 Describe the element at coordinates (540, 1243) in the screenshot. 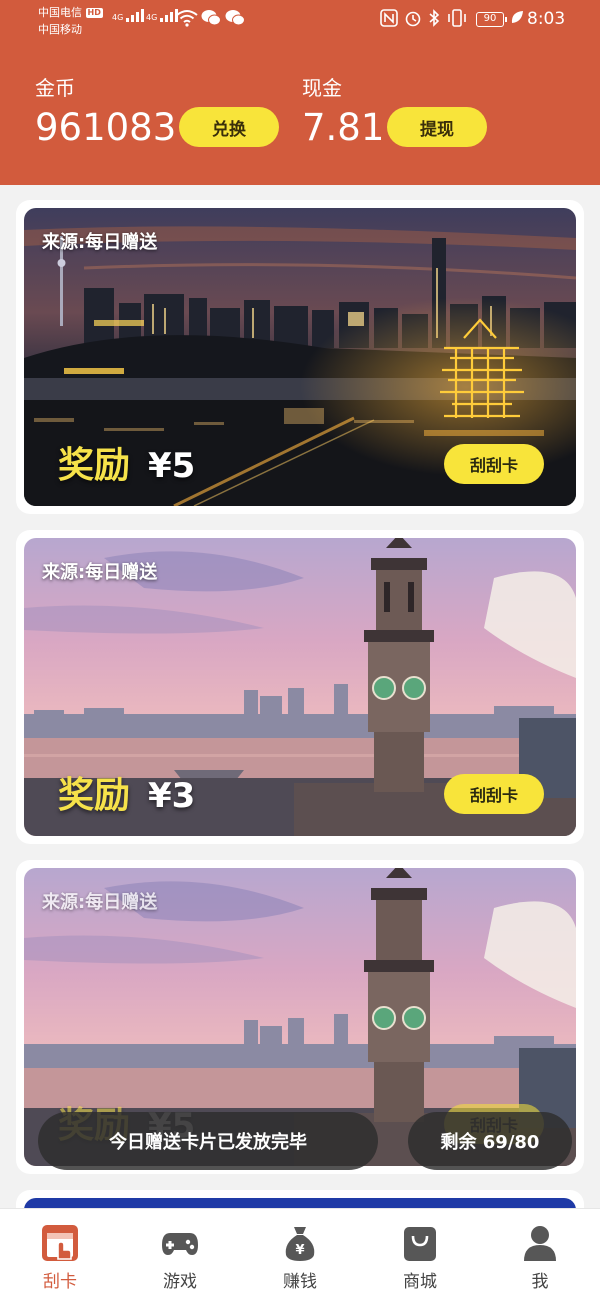

I see `user-icon` at that location.